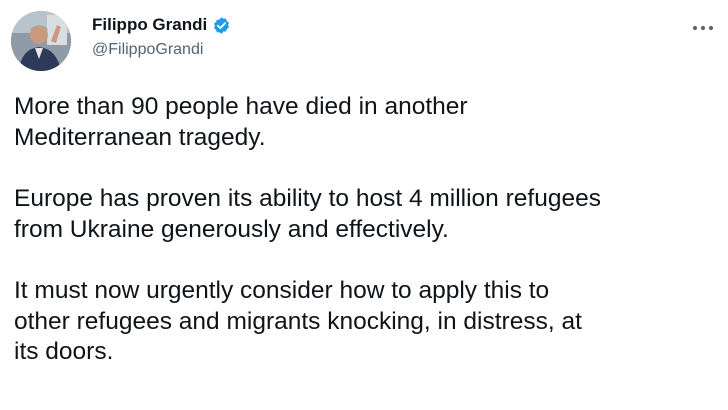 This screenshot has width=728, height=410. I want to click on author-name-row: Filippo Grandi, so click(161, 25).